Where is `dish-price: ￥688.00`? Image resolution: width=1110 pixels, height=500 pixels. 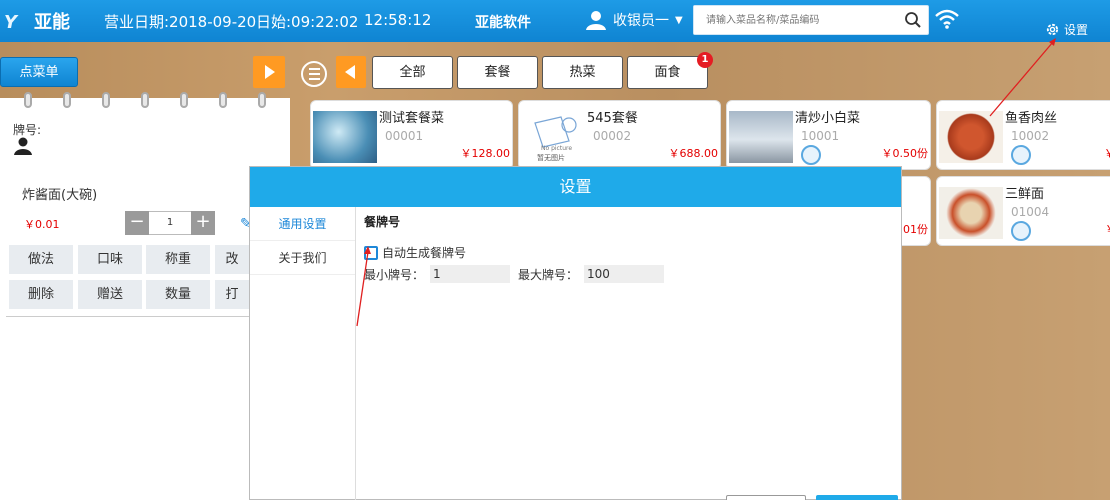 dish-price: ￥688.00 is located at coordinates (693, 153).